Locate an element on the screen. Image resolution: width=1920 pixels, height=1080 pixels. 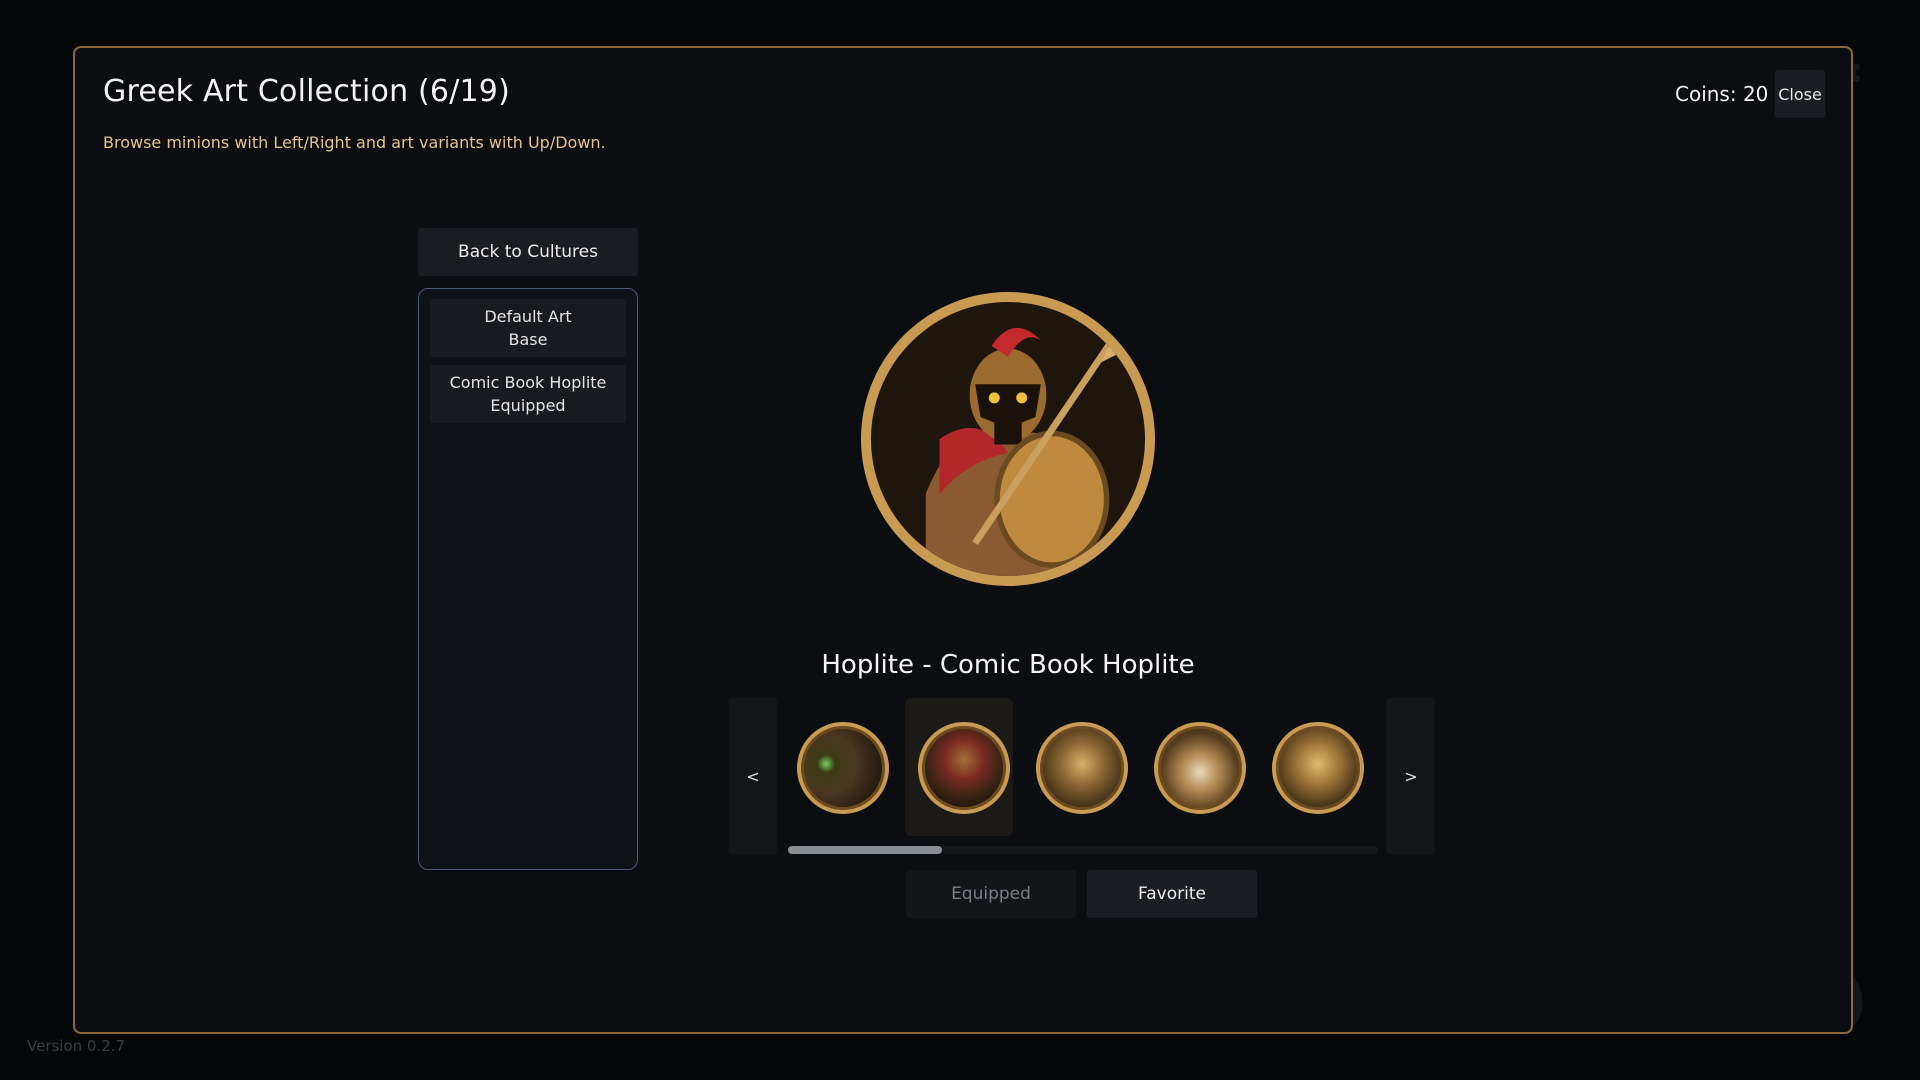
variant-status: Equipped is located at coordinates (528, 405).